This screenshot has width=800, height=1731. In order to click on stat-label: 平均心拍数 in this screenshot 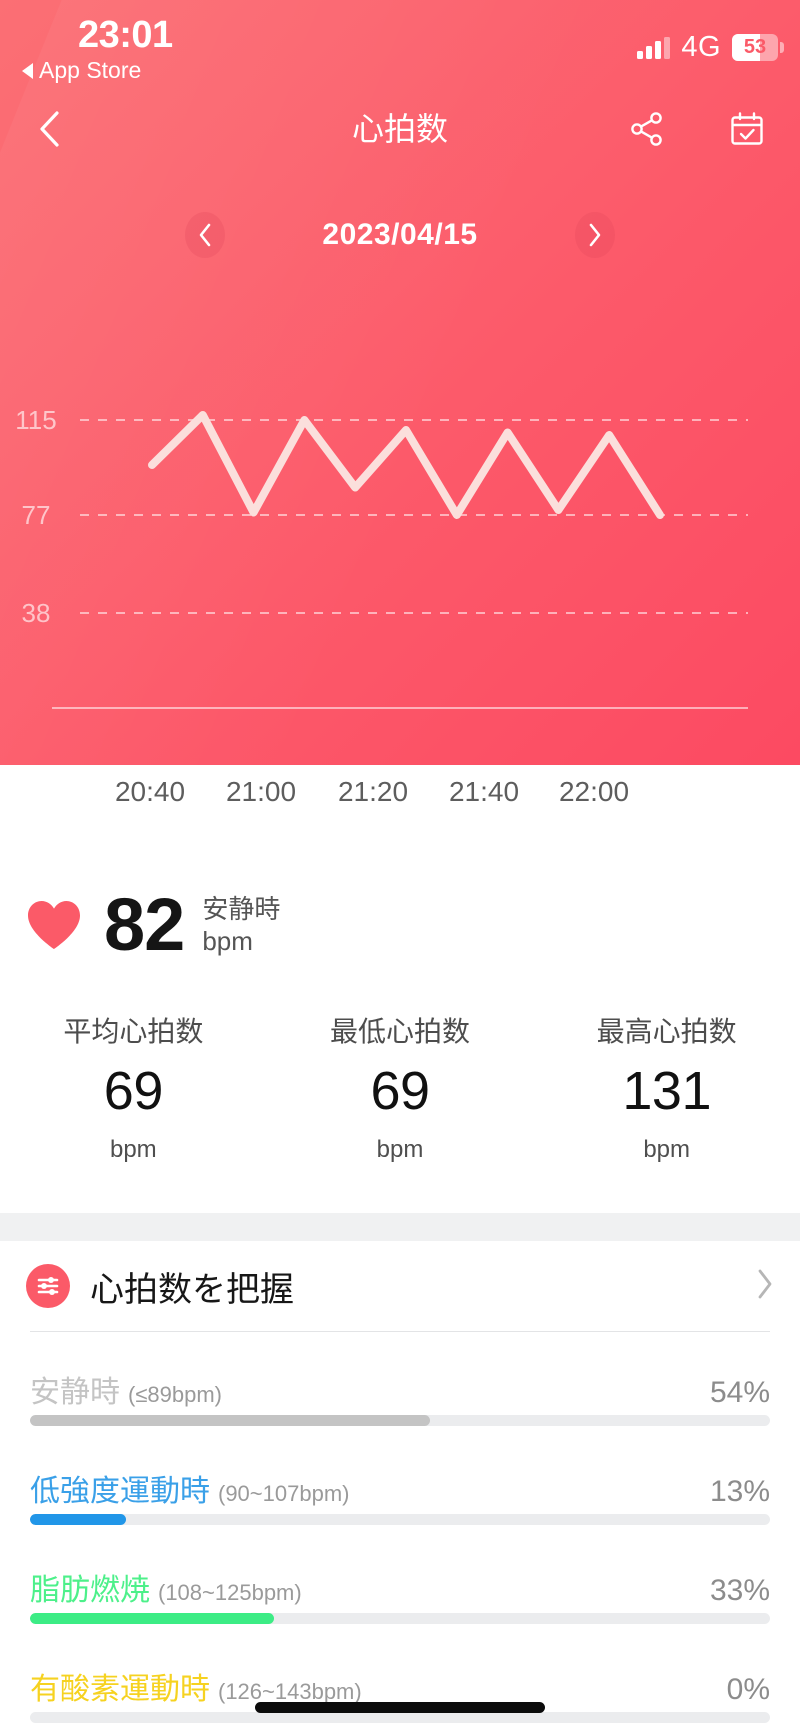, I will do `click(133, 1031)`.